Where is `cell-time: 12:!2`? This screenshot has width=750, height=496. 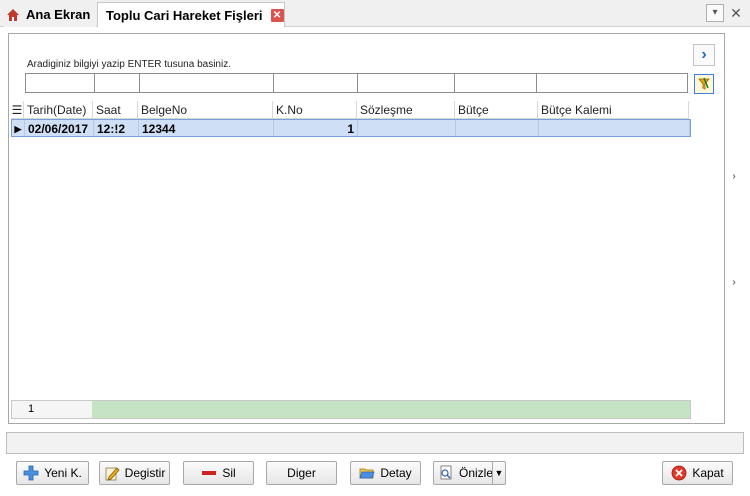
cell-time: 12:!2 is located at coordinates (116, 128).